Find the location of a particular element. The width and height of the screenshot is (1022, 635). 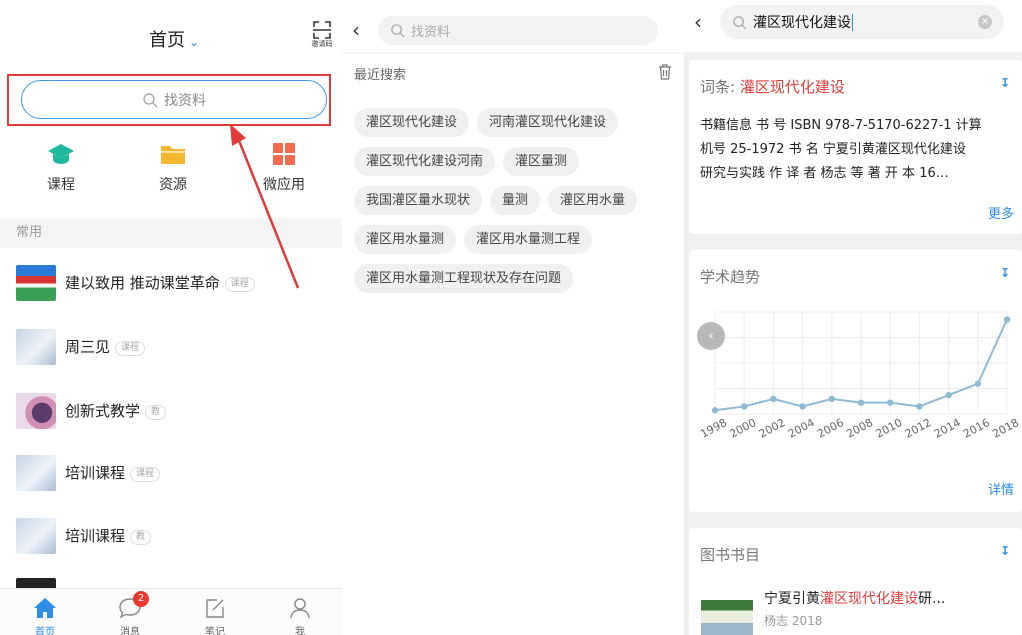

book-card-title: 图书书目 is located at coordinates (730, 555).